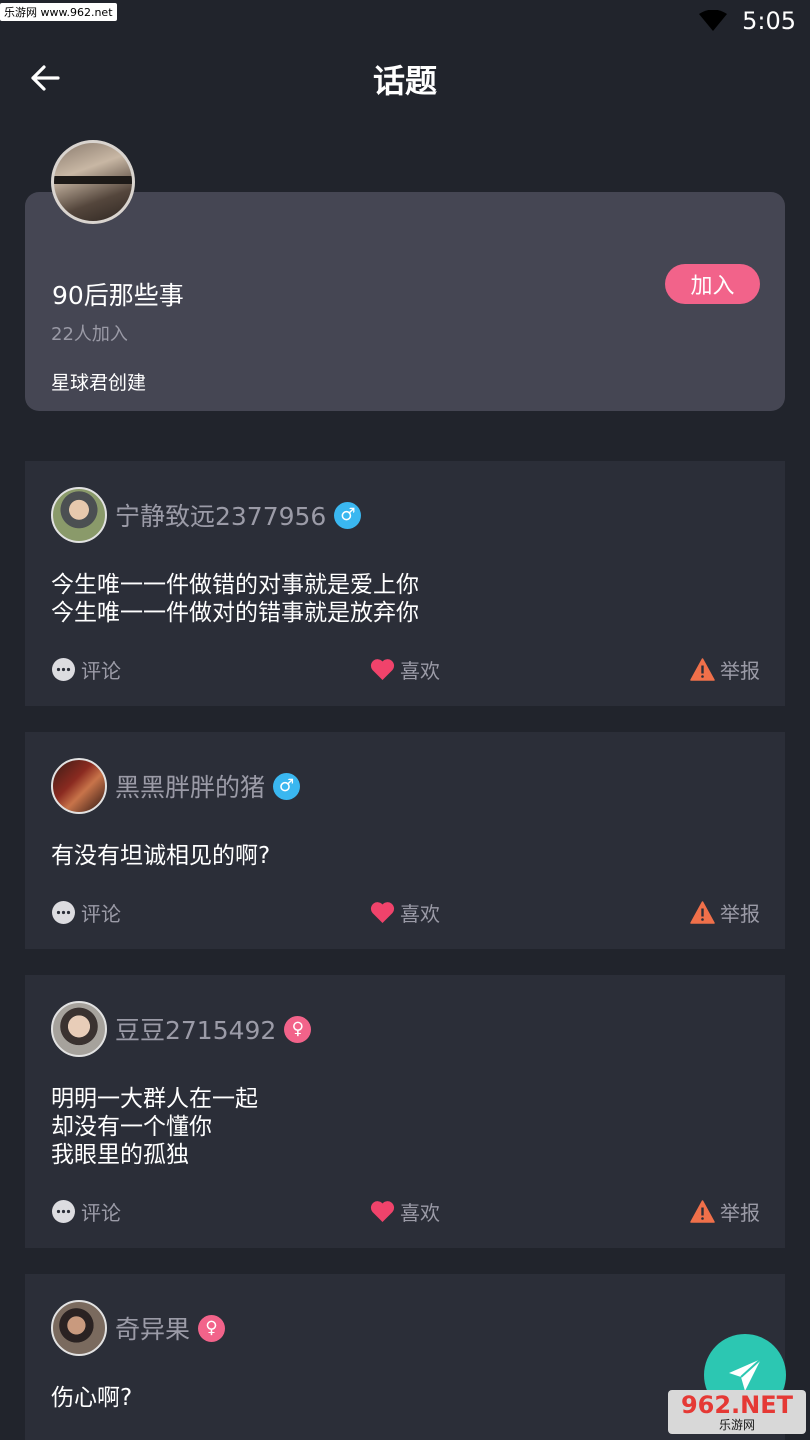 This screenshot has height=1440, width=810. What do you see at coordinates (235, 613) in the screenshot?
I see `post-line: 今生唯一一件做对的错事就是放弃你` at bounding box center [235, 613].